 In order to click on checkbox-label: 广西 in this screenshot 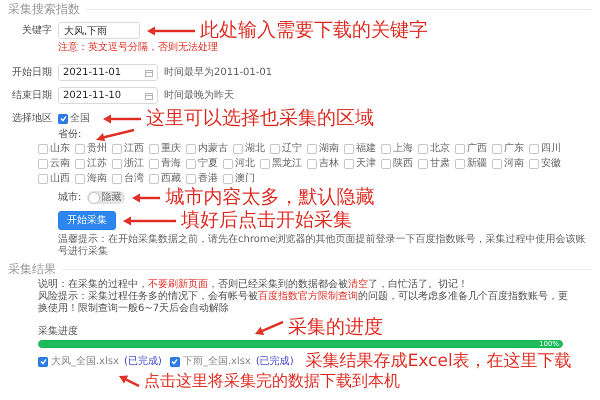, I will do `click(477, 149)`.